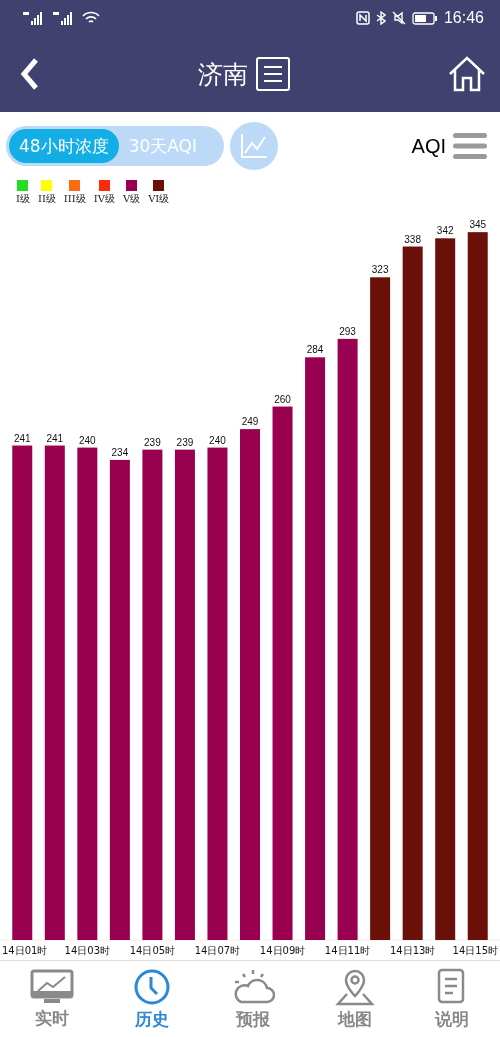  I want to click on nav-tab: 历史, so click(152, 999).